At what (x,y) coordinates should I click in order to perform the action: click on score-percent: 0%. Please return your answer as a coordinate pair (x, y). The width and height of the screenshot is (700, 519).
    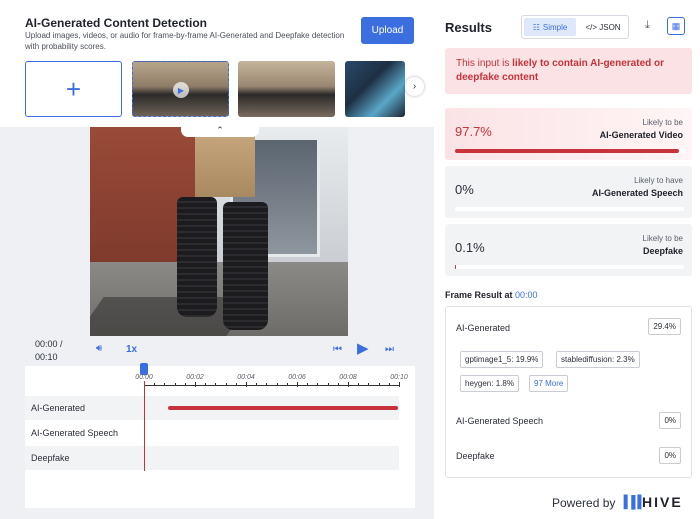
    Looking at the image, I should click on (464, 189).